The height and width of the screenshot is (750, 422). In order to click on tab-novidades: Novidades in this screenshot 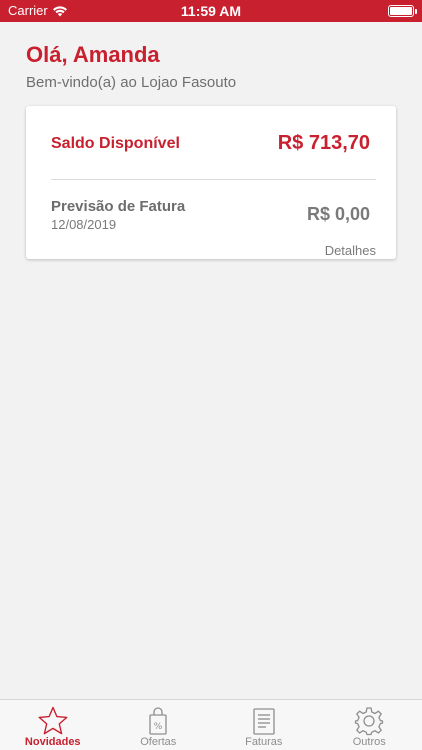, I will do `click(53, 725)`.